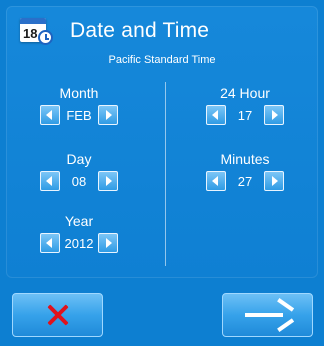  Describe the element at coordinates (285, 305) in the screenshot. I see `arrow-head-upper` at that location.